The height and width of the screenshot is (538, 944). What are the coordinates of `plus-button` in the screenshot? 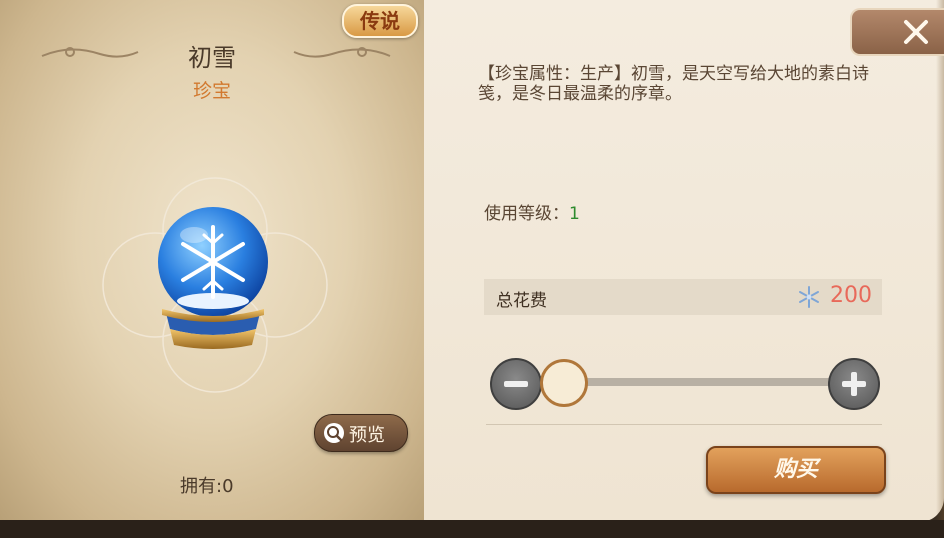 It's located at (854, 384).